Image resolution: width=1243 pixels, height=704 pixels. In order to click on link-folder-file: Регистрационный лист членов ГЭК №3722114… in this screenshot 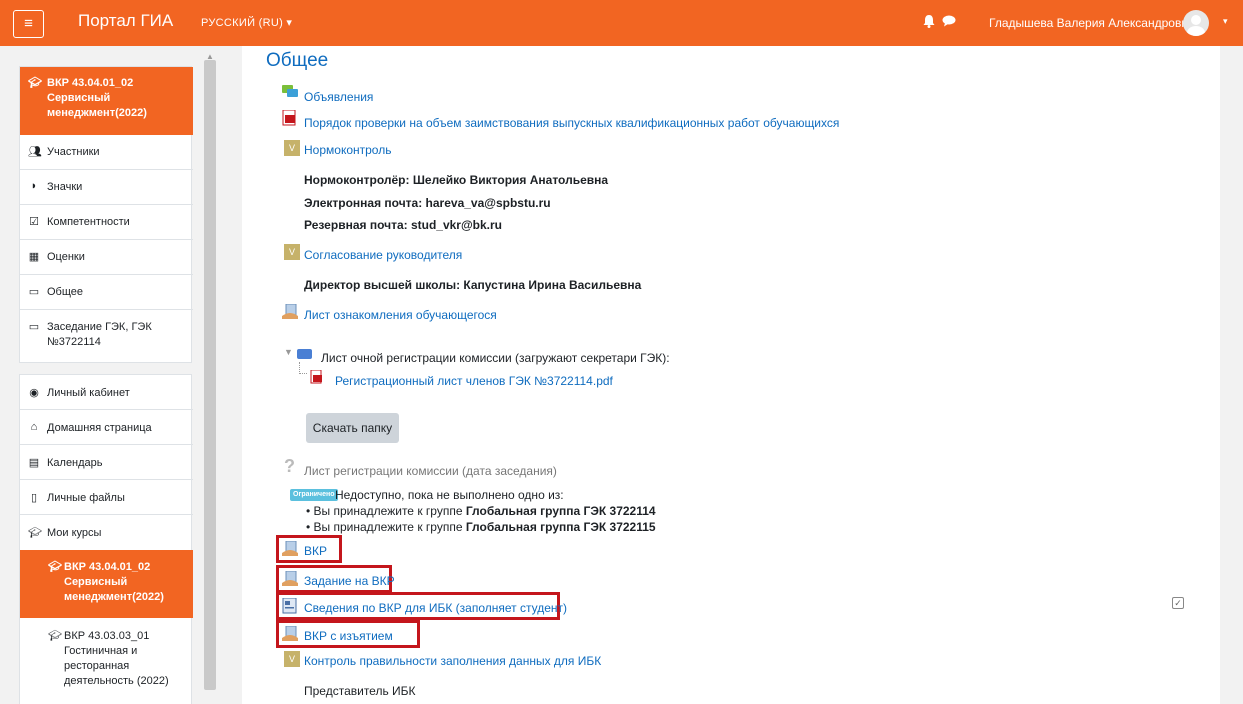, I will do `click(474, 381)`.